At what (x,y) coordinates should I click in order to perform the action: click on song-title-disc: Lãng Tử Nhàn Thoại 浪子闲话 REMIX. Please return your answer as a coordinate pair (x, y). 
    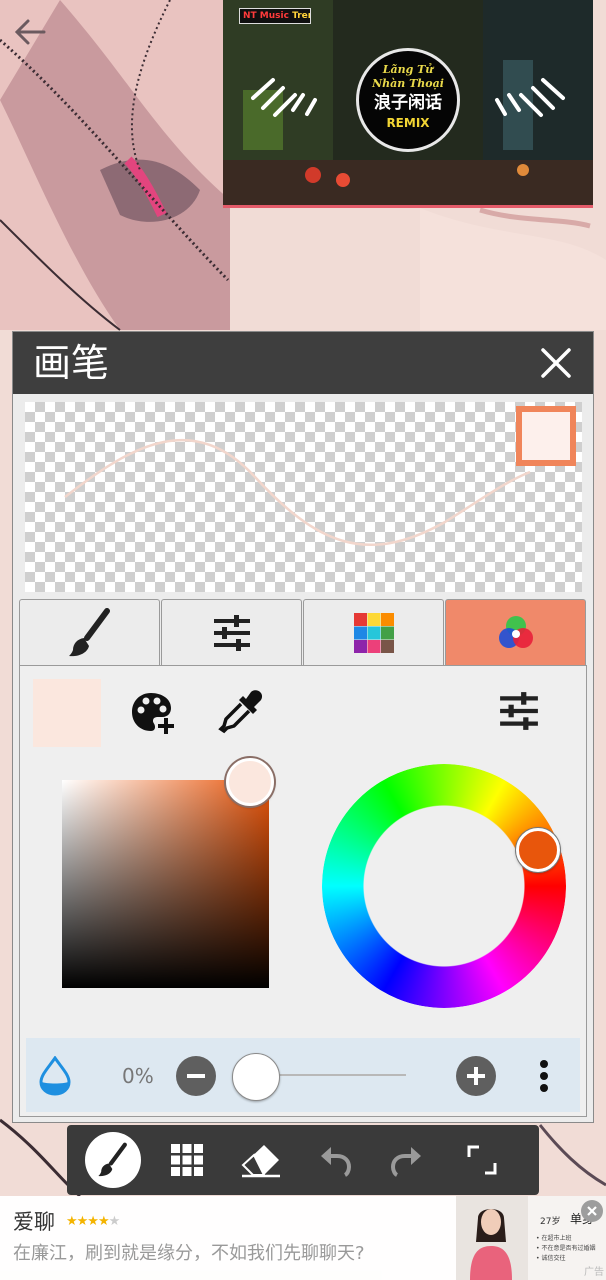
    Looking at the image, I should click on (408, 100).